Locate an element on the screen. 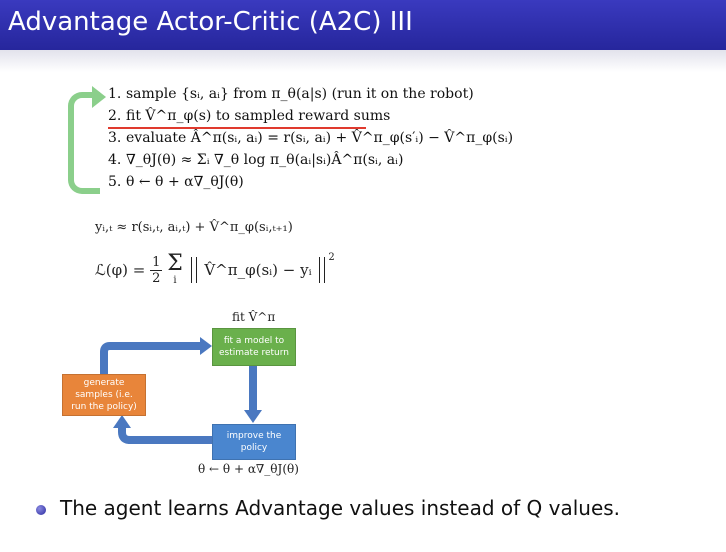 Image resolution: width=726 pixels, height=552 pixels. summation: Σ i is located at coordinates (175, 270).